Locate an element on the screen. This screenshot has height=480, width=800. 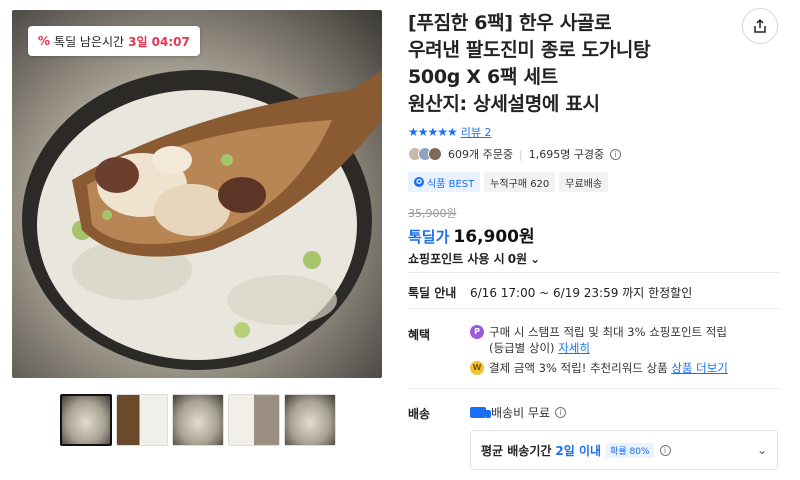
delivery-estimate-dropdown: 평균 배송기간 2일 이내 확률 80% i ⌄ is located at coordinates (624, 450).